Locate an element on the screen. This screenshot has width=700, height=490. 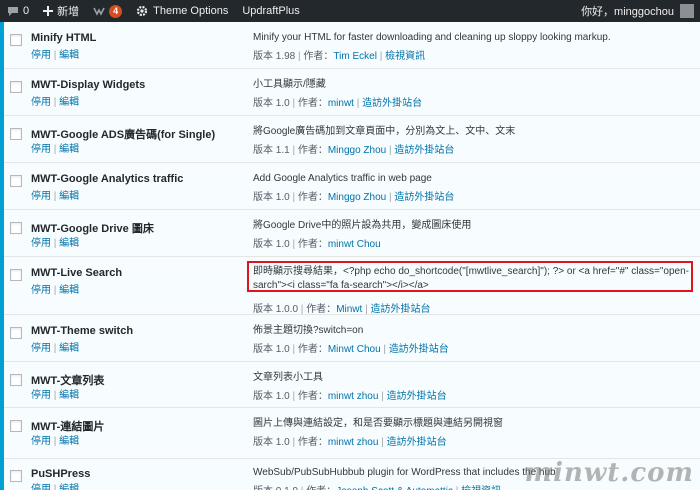
plugin-name: MWT-Display Widgets is located at coordinates (88, 85).